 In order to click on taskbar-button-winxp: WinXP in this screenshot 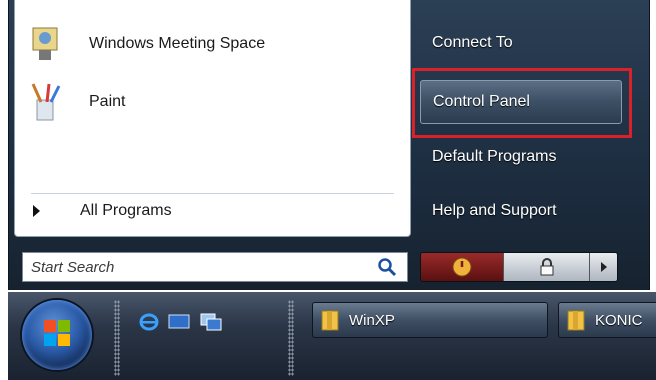, I will do `click(430, 320)`.